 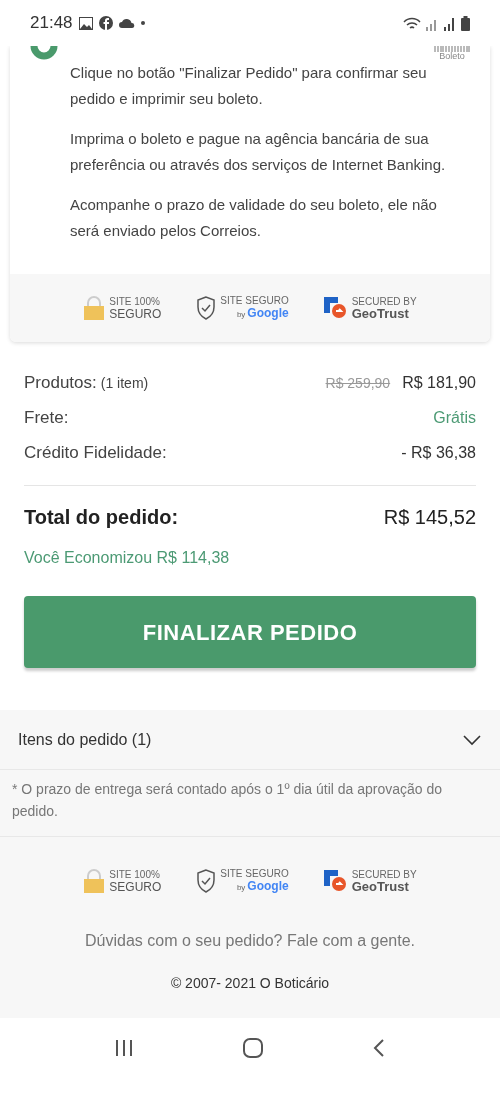 I want to click on summary-label: Crédito Fidelidade:, so click(x=95, y=452).